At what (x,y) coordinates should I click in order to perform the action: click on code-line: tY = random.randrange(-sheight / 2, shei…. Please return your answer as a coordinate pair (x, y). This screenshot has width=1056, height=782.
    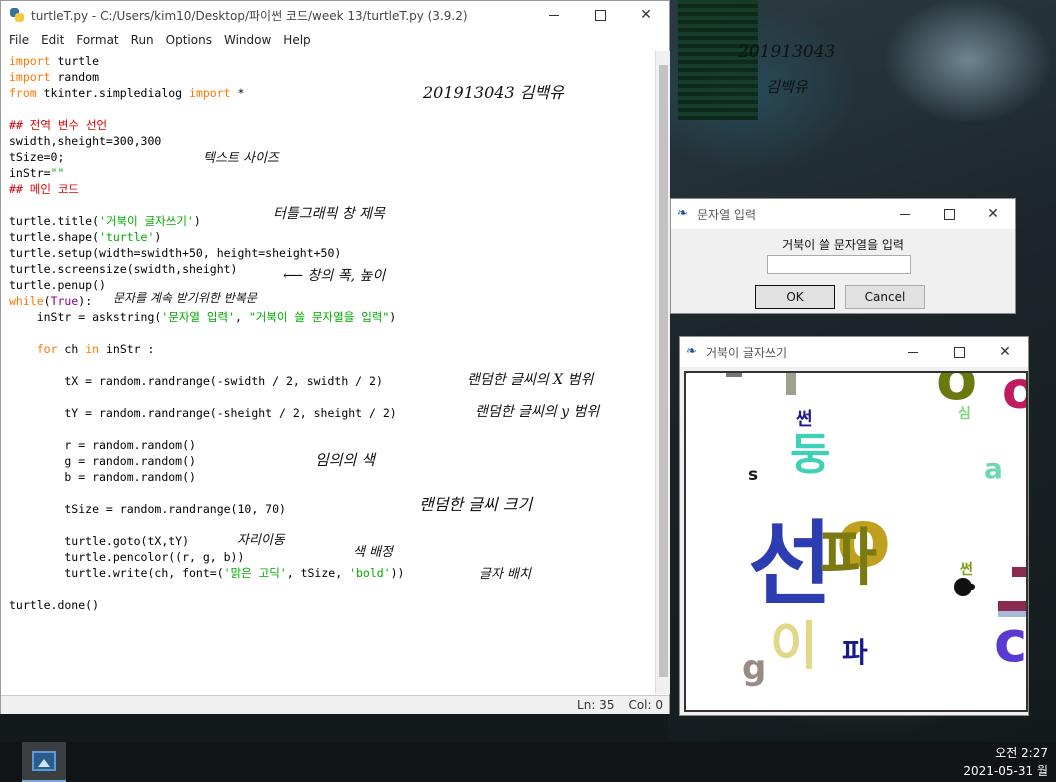
    Looking at the image, I should click on (203, 413).